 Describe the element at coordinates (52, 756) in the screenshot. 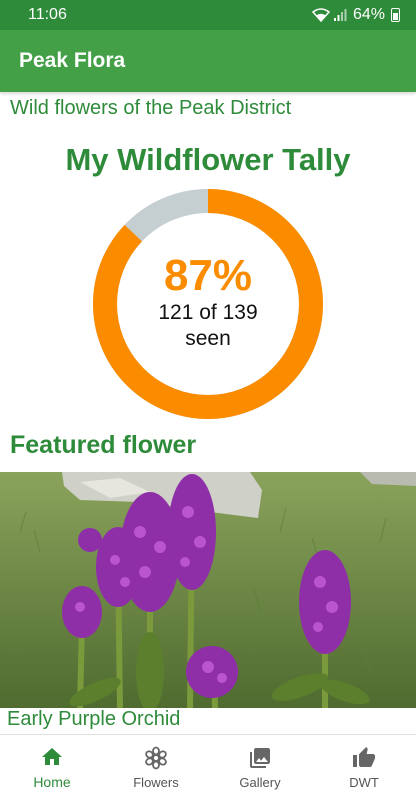

I see `home-icon` at that location.